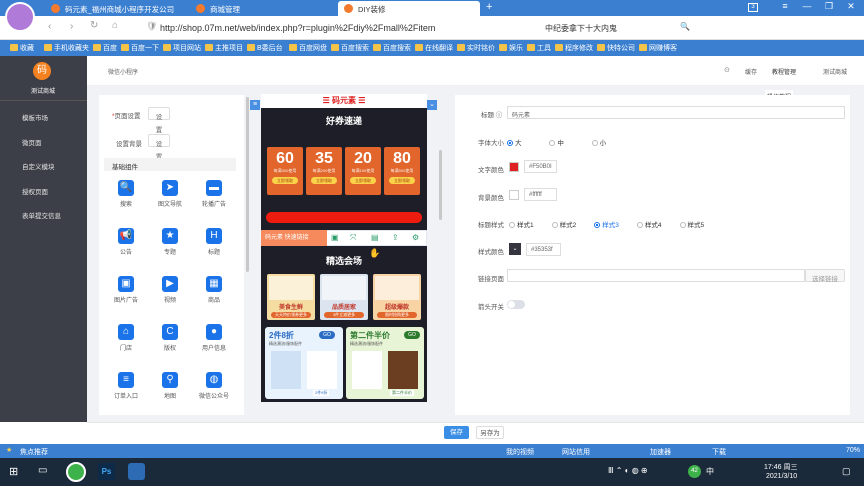 This screenshot has width=864, height=486. Describe the element at coordinates (291, 297) in the screenshot. I see `venue-card: 美食生鲜 天天特价领券更多` at that location.